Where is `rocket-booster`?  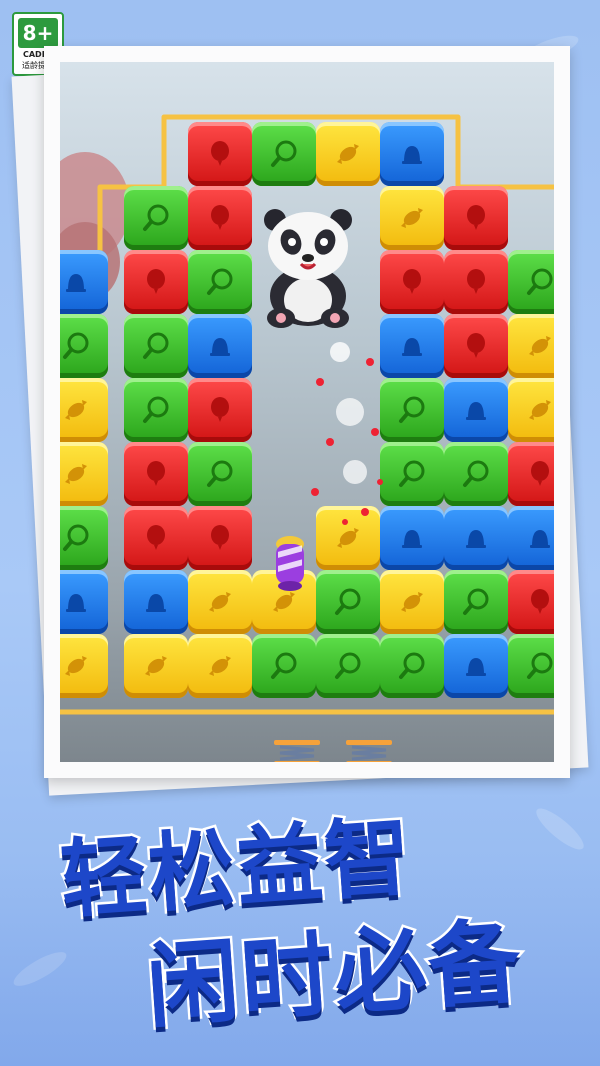
rocket-booster is located at coordinates (290, 562).